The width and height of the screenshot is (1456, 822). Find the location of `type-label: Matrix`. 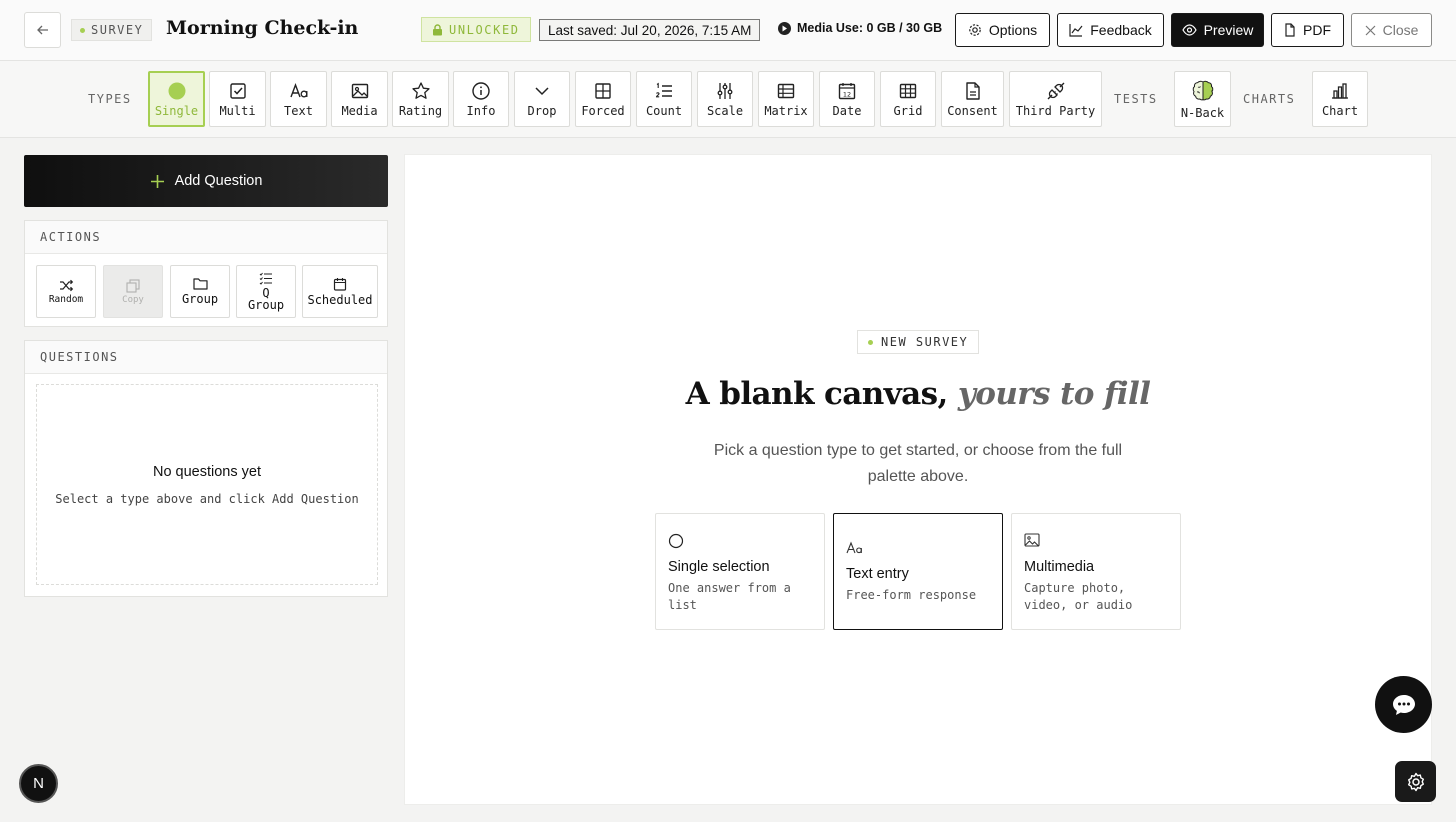

type-label: Matrix is located at coordinates (786, 110).